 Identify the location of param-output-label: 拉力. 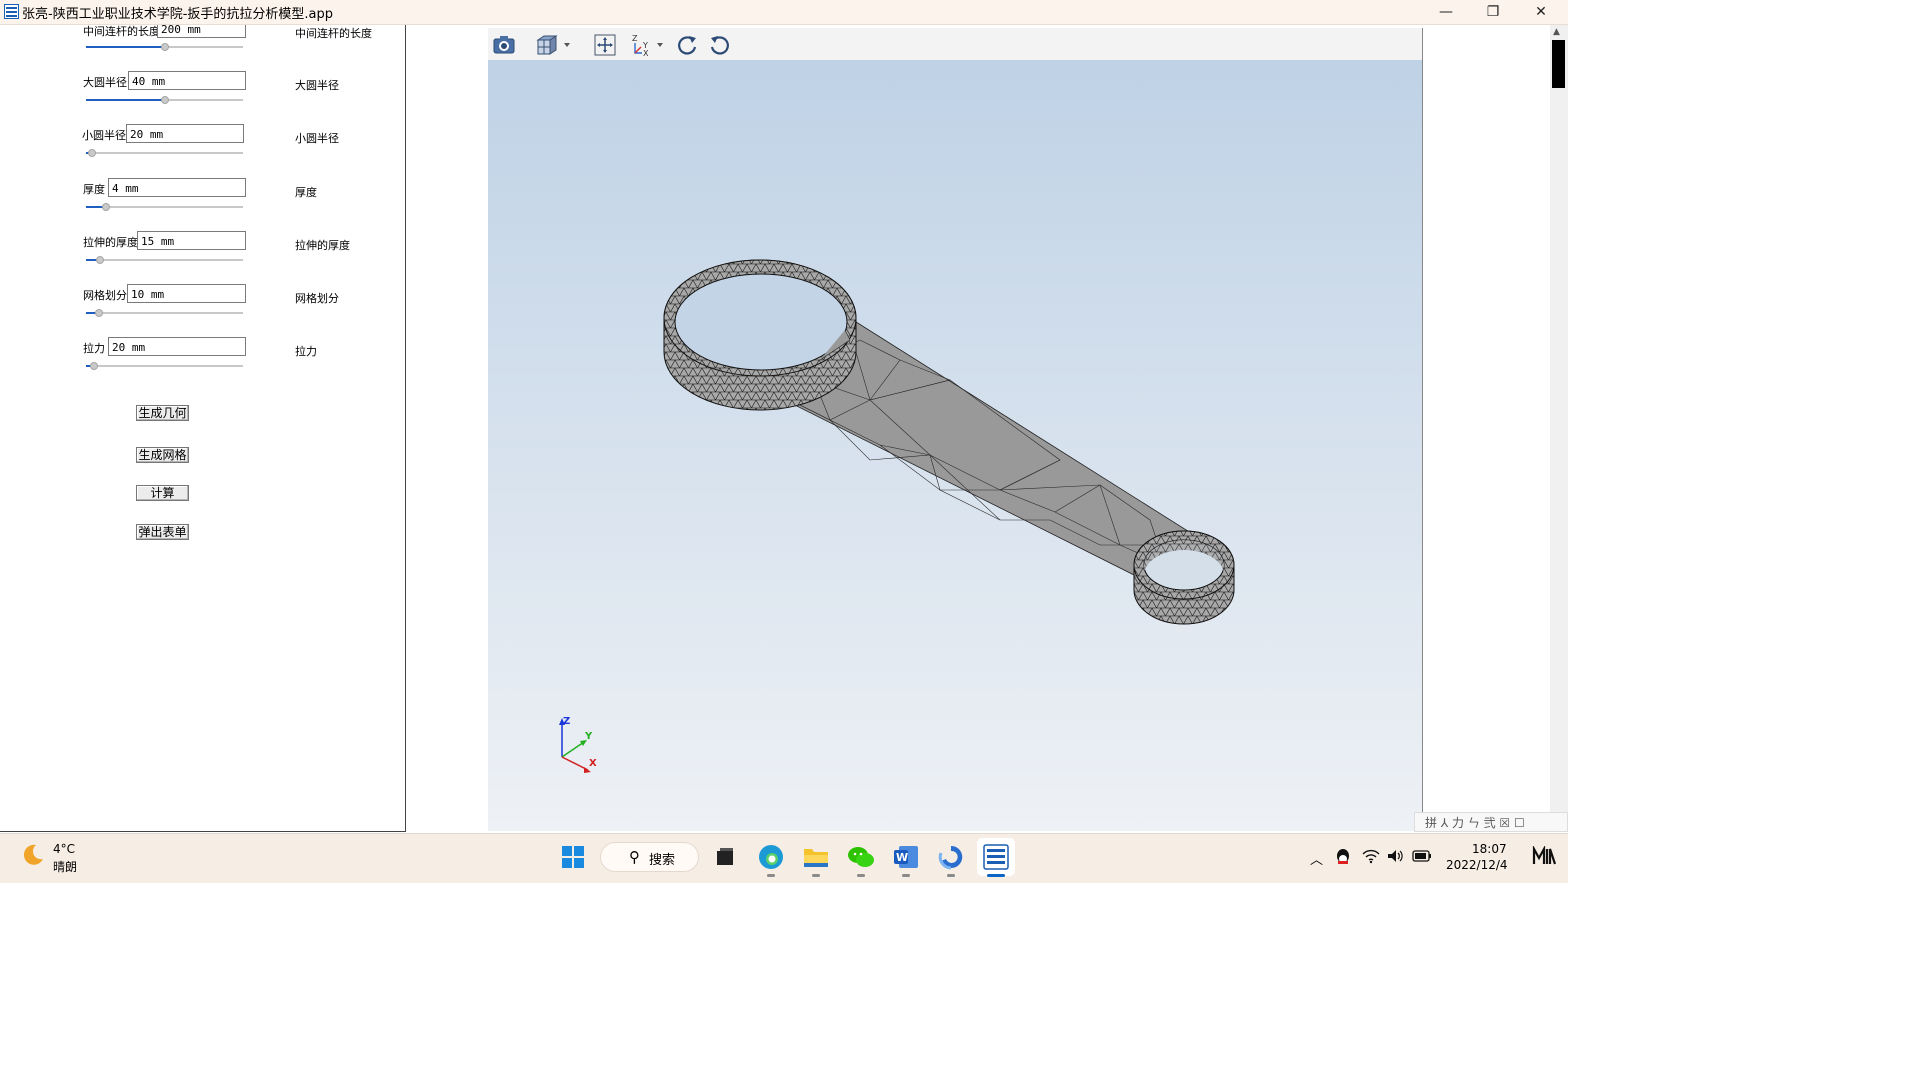
(306, 351).